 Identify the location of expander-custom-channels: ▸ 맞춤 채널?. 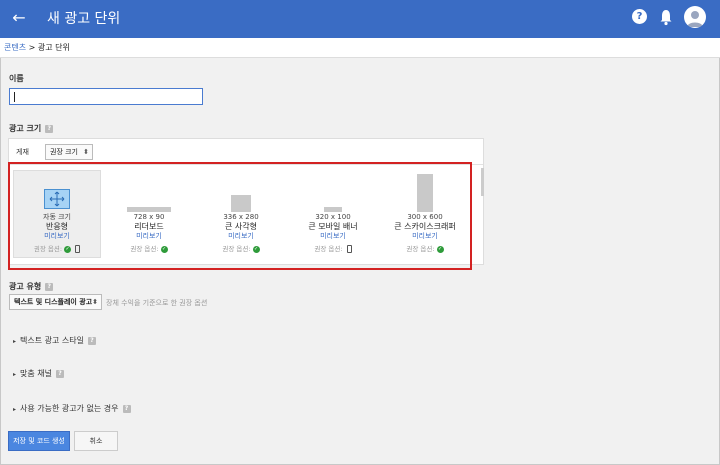
(38, 373).